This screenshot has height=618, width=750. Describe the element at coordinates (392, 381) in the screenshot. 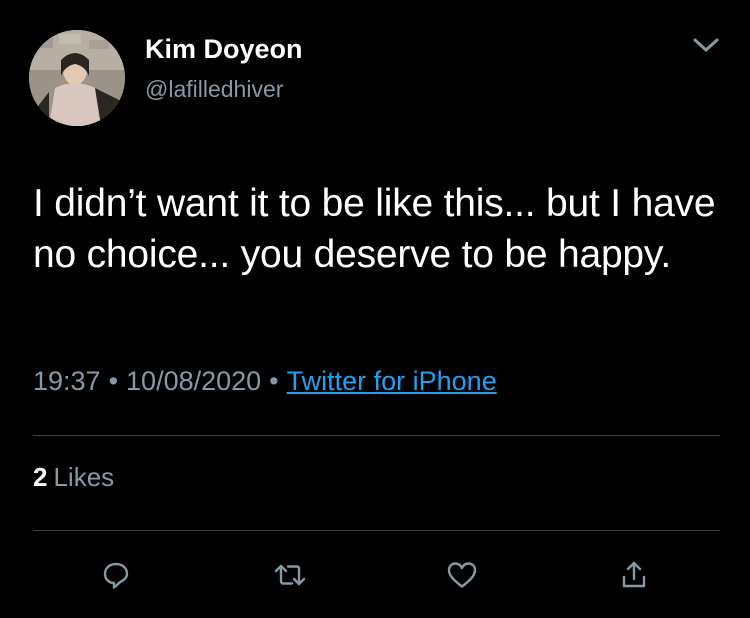

I see `source-link: Twitter for iPhone` at that location.